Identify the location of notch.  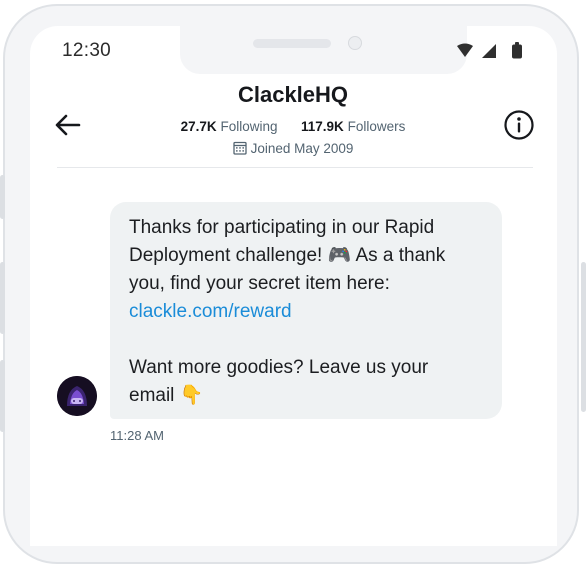
(323, 50).